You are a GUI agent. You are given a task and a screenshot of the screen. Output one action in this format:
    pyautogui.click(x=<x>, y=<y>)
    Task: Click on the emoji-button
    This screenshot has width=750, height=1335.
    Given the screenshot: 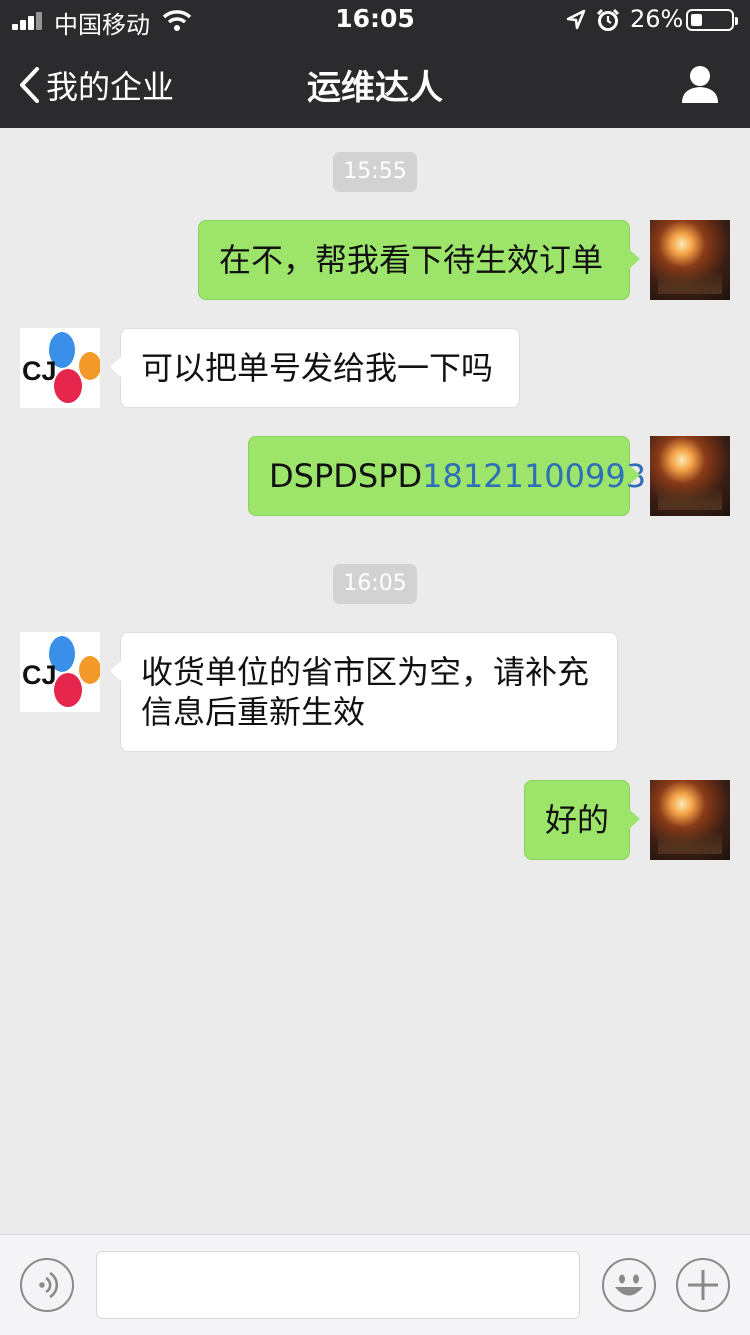 What is the action you would take?
    pyautogui.click(x=629, y=1285)
    